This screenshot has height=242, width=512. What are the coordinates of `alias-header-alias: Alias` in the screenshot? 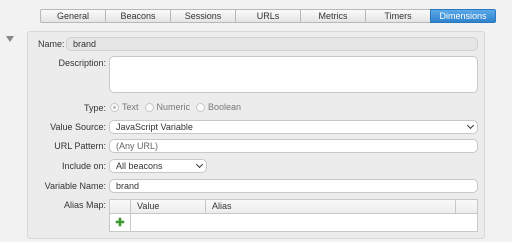 It's located at (331, 206).